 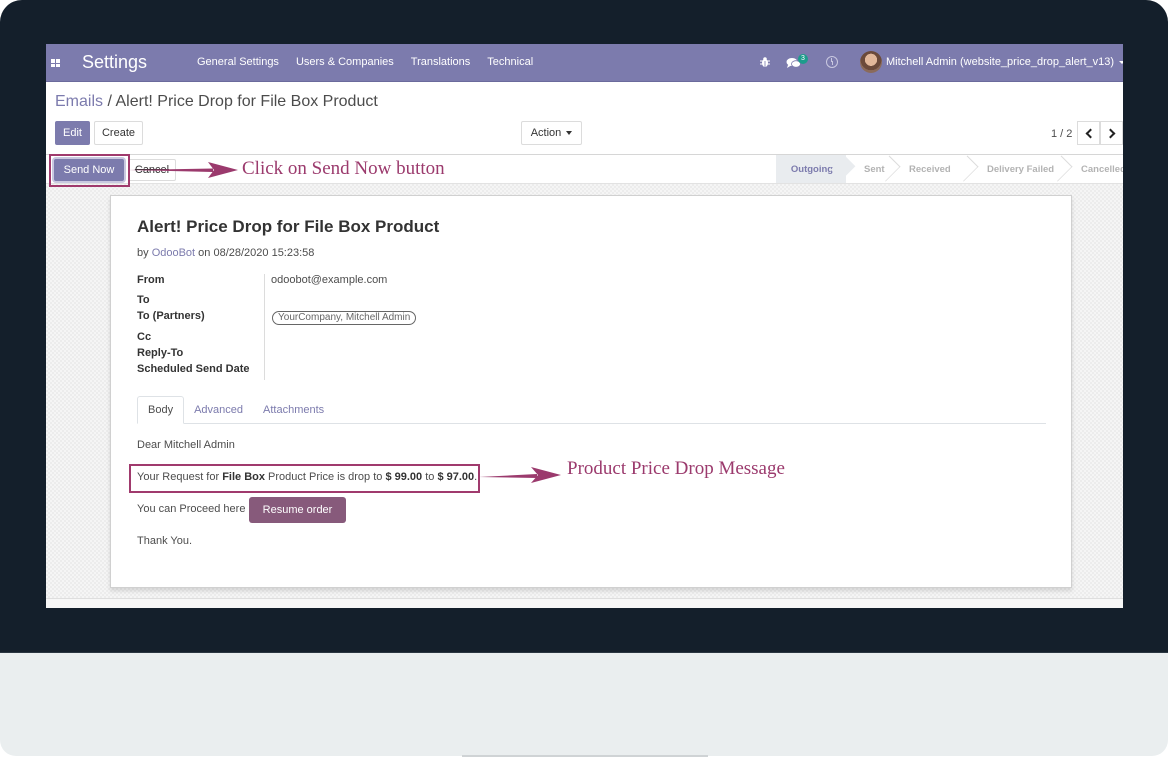 I want to click on label-reply-to: Reply-To, so click(x=160, y=353).